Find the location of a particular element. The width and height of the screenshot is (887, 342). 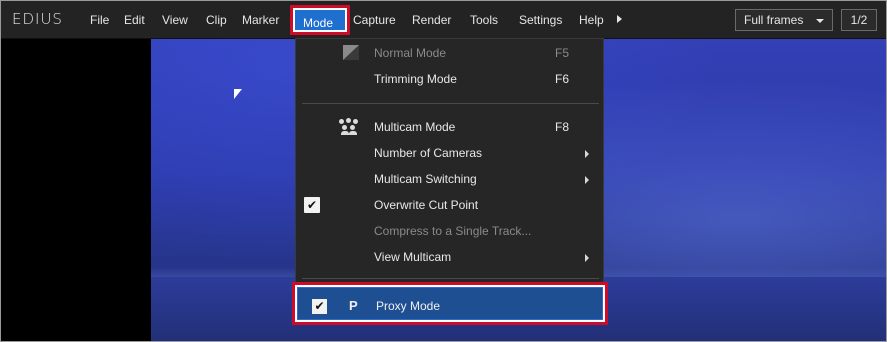

menu-view: View is located at coordinates (175, 20).